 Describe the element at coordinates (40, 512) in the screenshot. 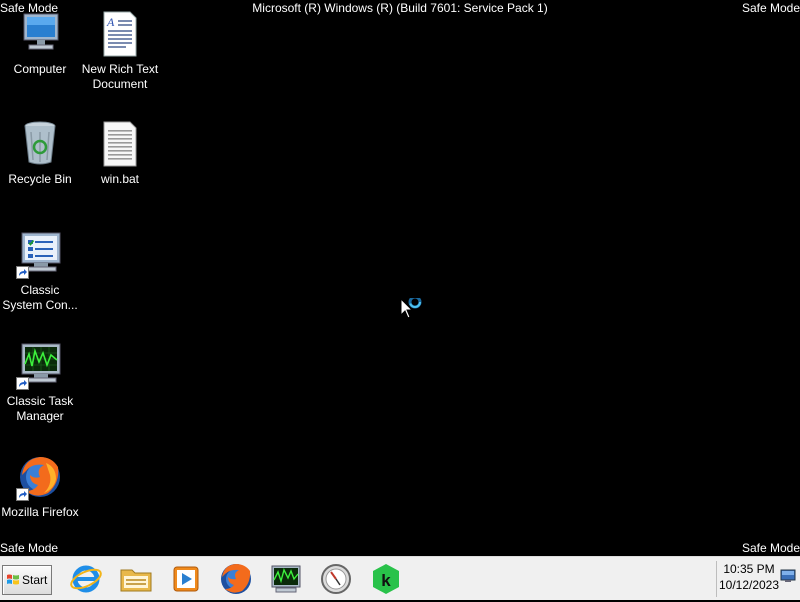

I see `desktop-icon-label: Mozilla Firefox` at that location.